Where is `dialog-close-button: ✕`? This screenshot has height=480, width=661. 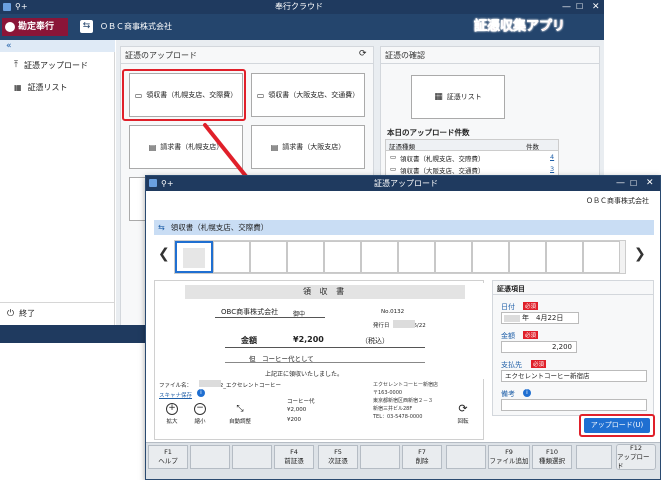
dialog-close-button: ✕ is located at coordinates (650, 183).